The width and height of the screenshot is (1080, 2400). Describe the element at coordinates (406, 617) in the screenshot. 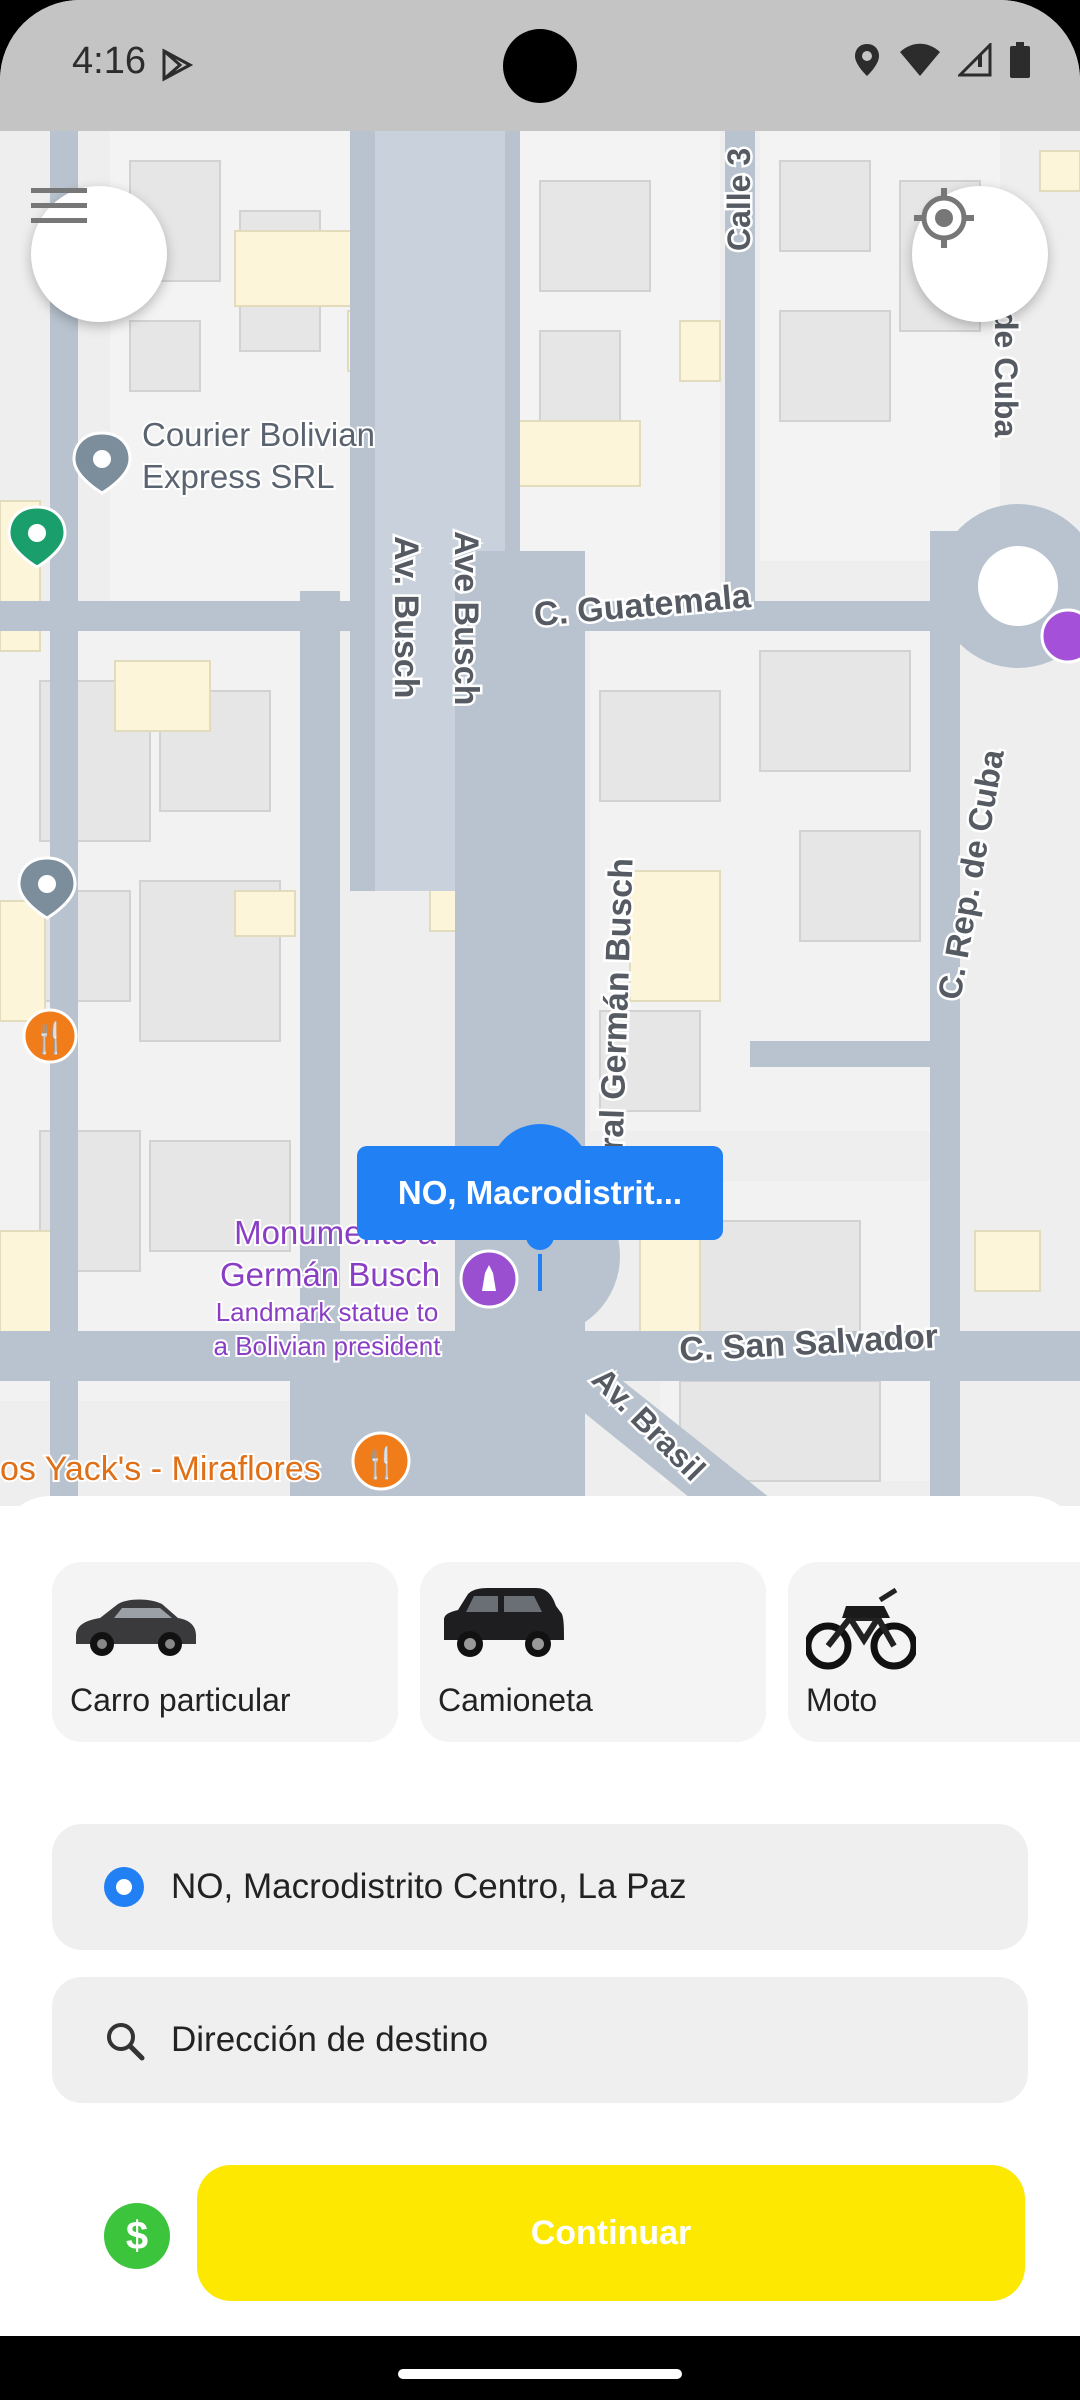

I see `street-label: Av. Busch` at that location.